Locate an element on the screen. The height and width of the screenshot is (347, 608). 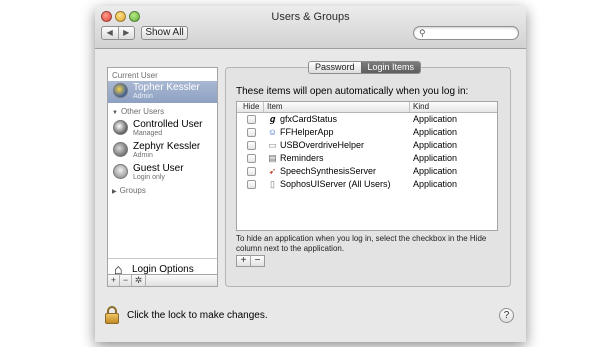
lock-body is located at coordinates (112, 318).